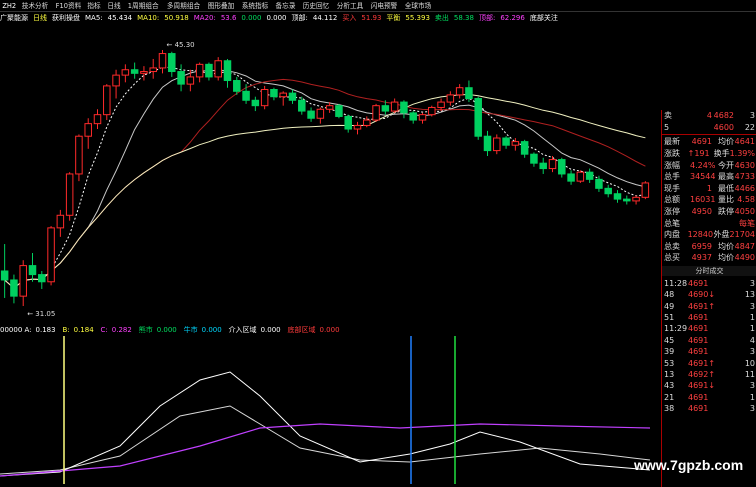 The image size is (756, 487). I want to click on quote-row: 现手 1 最低 4466, so click(709, 189).